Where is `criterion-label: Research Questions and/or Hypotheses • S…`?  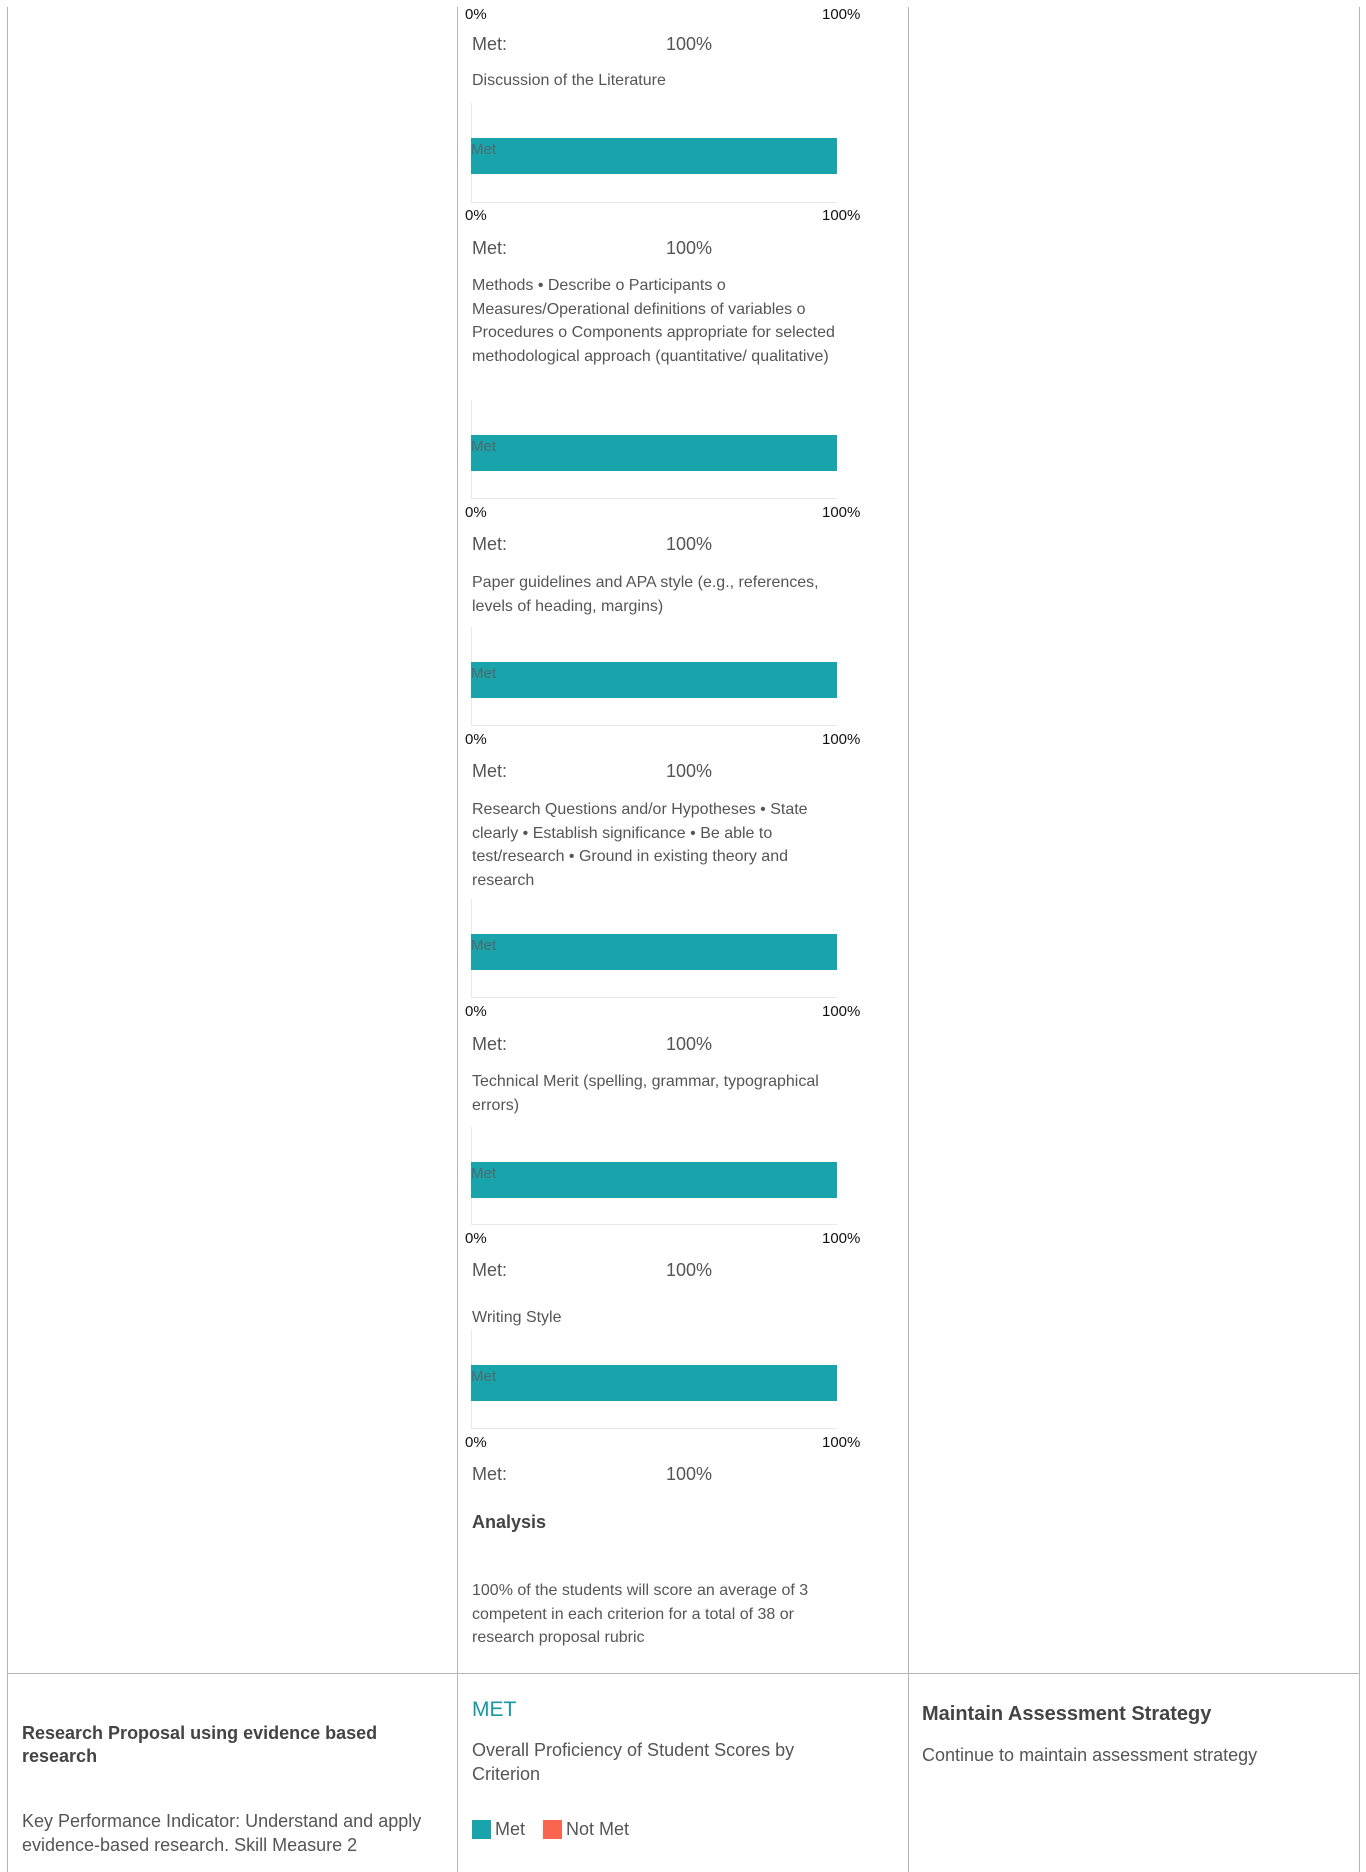 criterion-label: Research Questions and/or Hypotheses • S… is located at coordinates (640, 845).